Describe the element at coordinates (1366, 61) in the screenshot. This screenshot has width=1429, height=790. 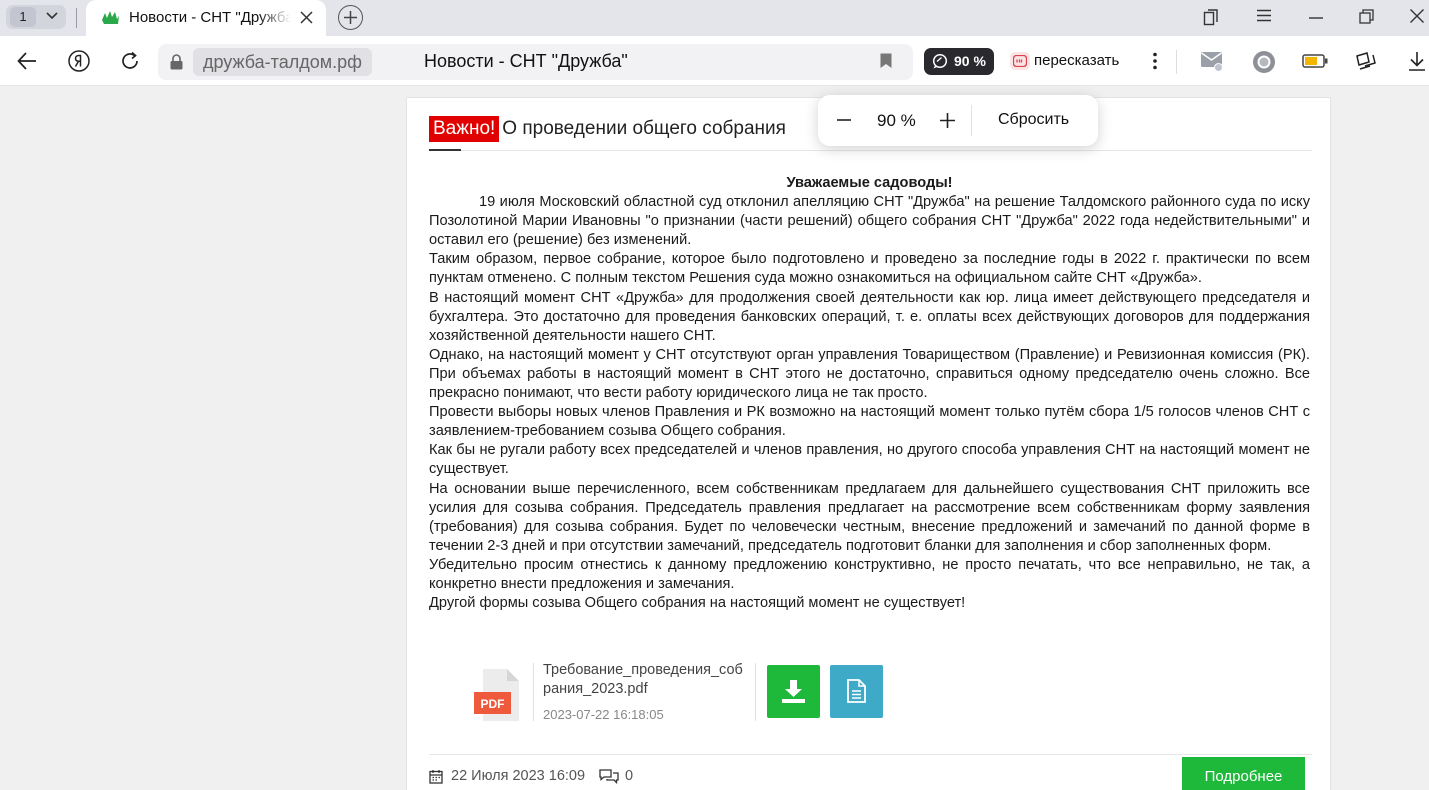
I see `collections-icon` at that location.